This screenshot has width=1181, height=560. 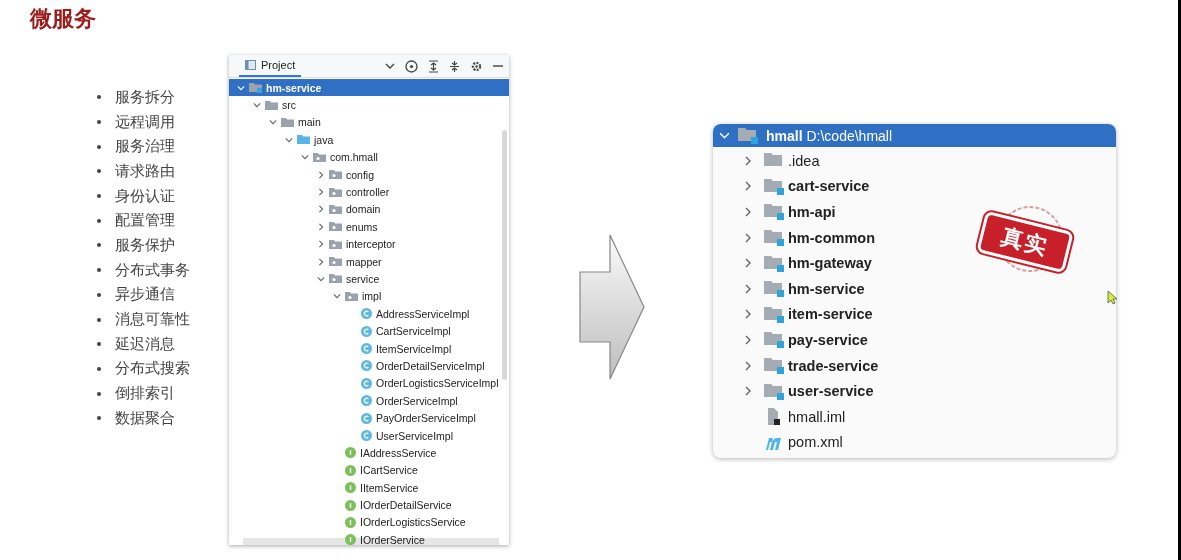 I want to click on tree-item: IOrderService, so click(x=369, y=538).